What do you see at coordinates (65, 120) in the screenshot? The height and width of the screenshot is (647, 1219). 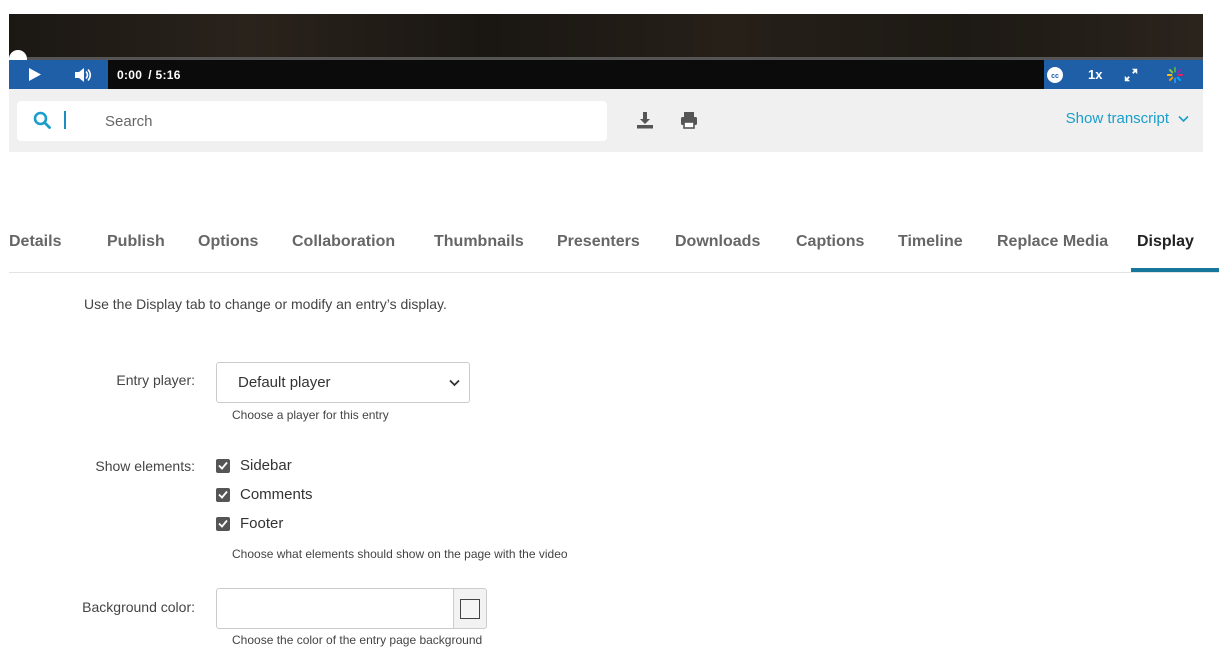 I see `search-cursor` at bounding box center [65, 120].